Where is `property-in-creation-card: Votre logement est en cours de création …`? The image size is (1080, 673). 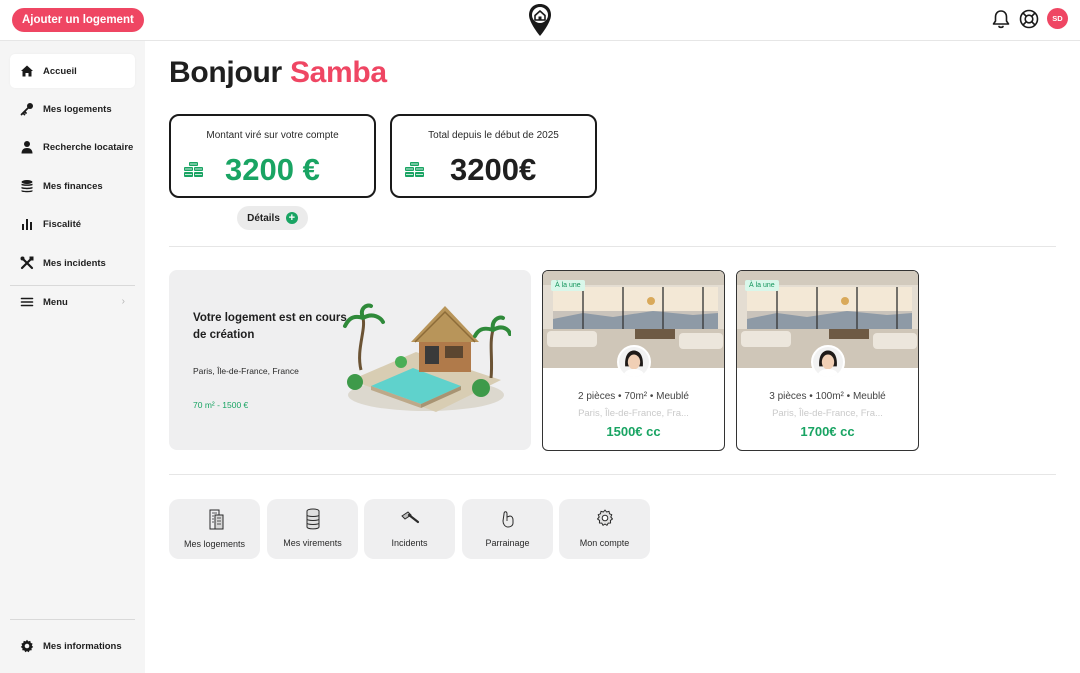
property-in-creation-card: Votre logement est en cours de création … is located at coordinates (350, 360).